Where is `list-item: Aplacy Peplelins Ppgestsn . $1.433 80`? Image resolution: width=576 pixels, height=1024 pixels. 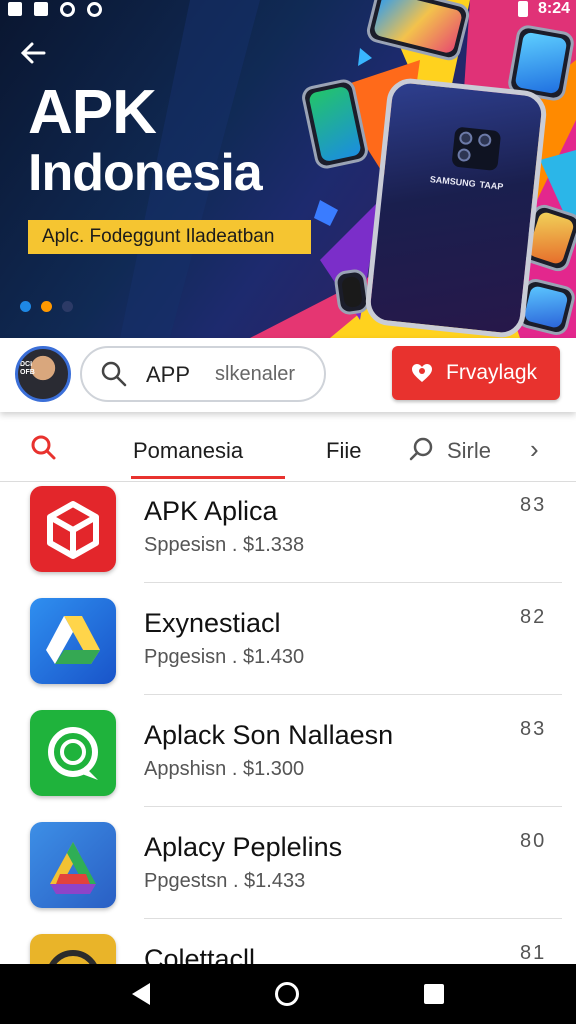 list-item: Aplacy Peplelins Ppgestsn . $1.433 80 is located at coordinates (288, 874).